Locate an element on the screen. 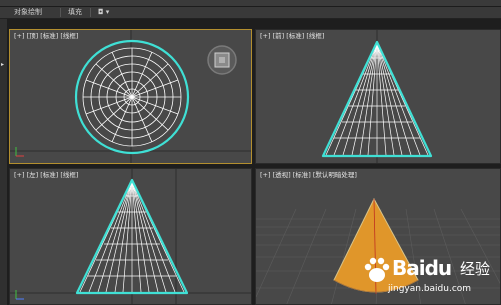 Image resolution: width=501 pixels, height=305 pixels. front-view-cone-wireframe is located at coordinates (377, 96).